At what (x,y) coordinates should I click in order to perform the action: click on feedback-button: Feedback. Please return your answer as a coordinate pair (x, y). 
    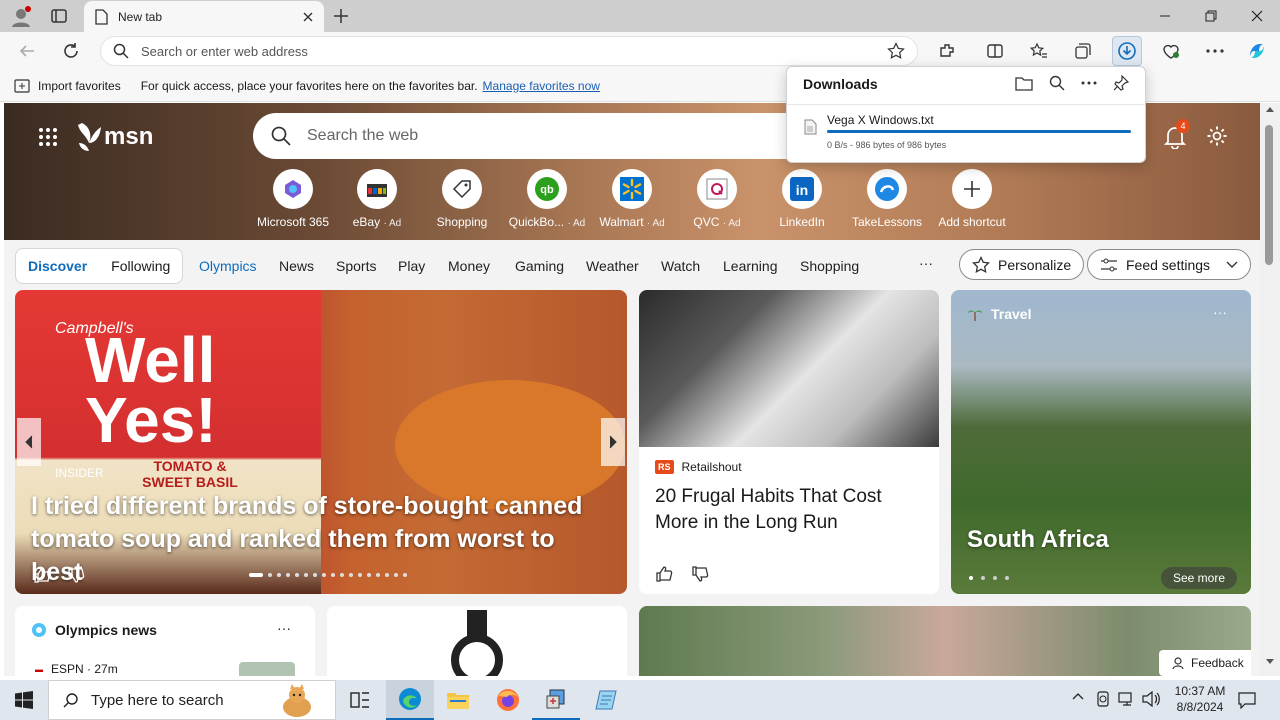
    Looking at the image, I should click on (1205, 663).